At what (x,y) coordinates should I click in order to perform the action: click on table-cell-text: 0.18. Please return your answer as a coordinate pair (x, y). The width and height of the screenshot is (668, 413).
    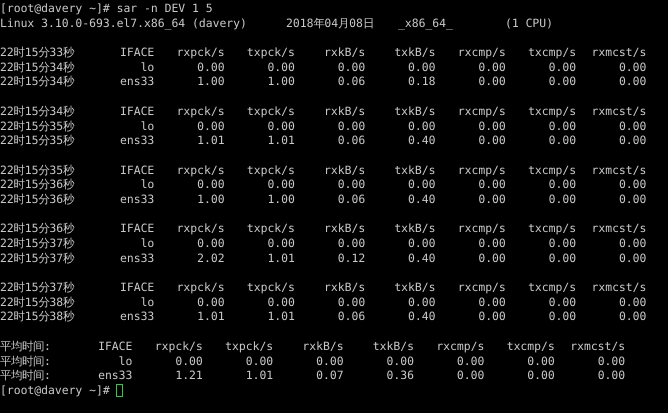
    Looking at the image, I should click on (421, 82).